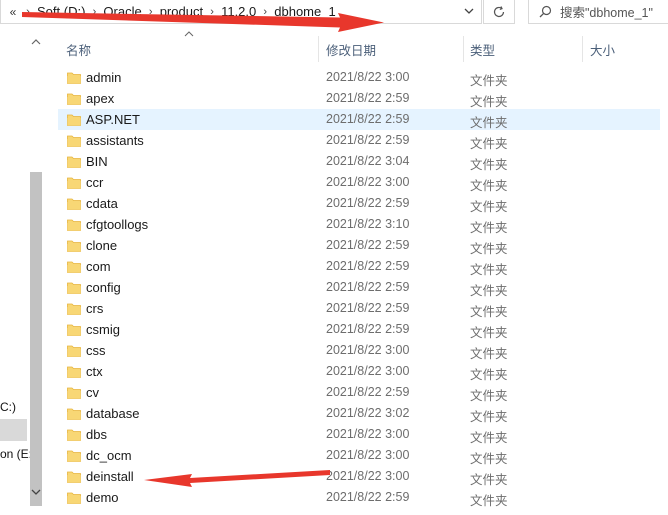  I want to click on file-row: ctx 2021/8/22 3:00 文件夹, so click(359, 371).